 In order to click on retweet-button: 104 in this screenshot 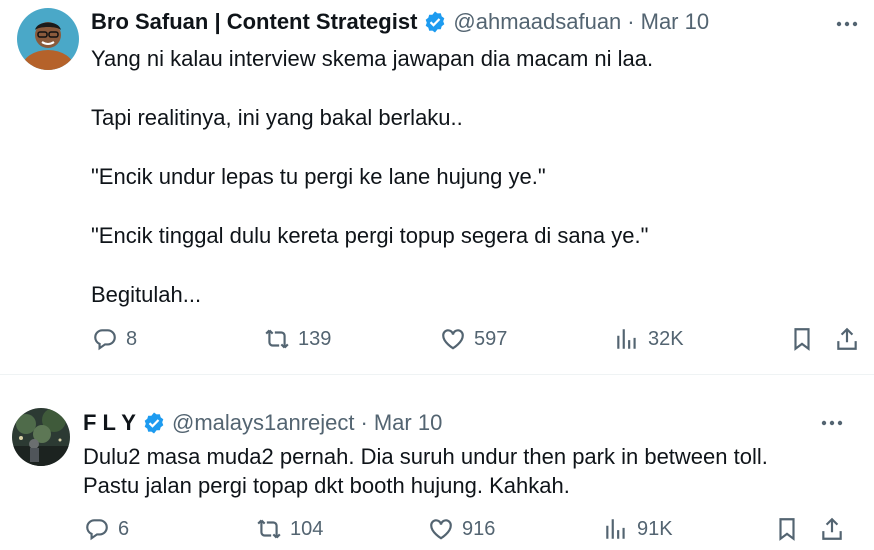, I will do `click(289, 529)`.